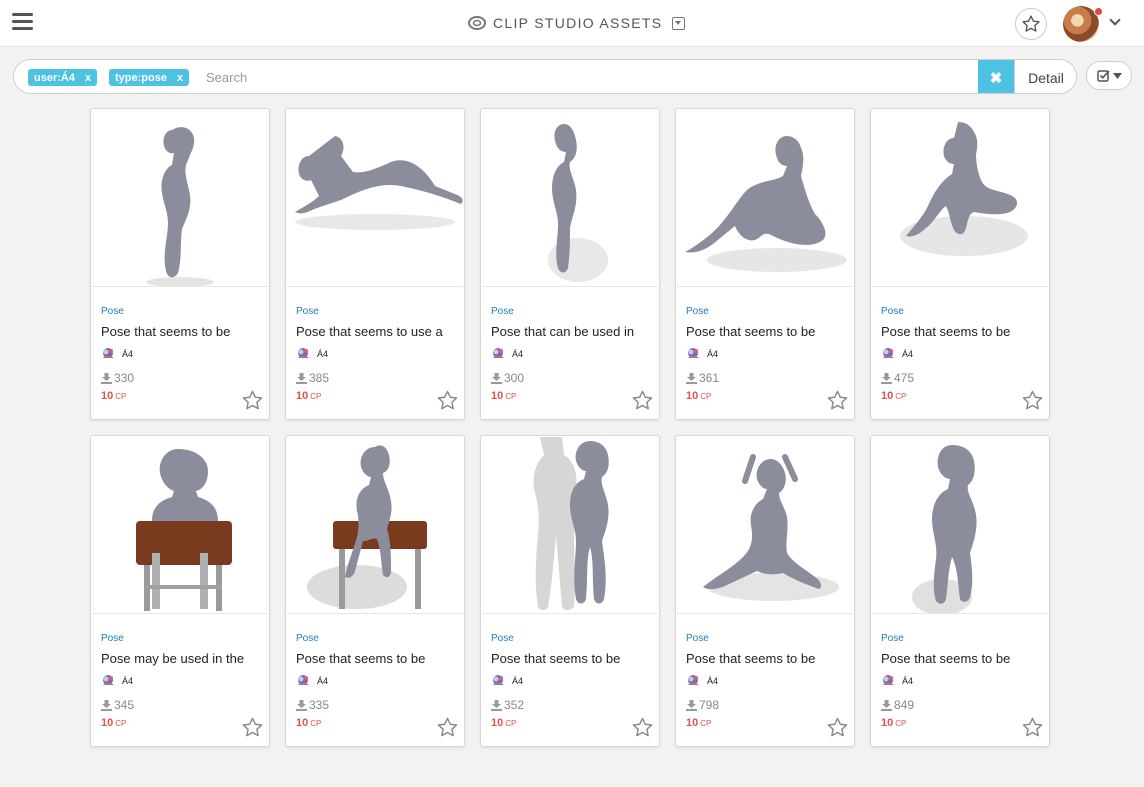  I want to click on download-count-value: 300, so click(514, 378).